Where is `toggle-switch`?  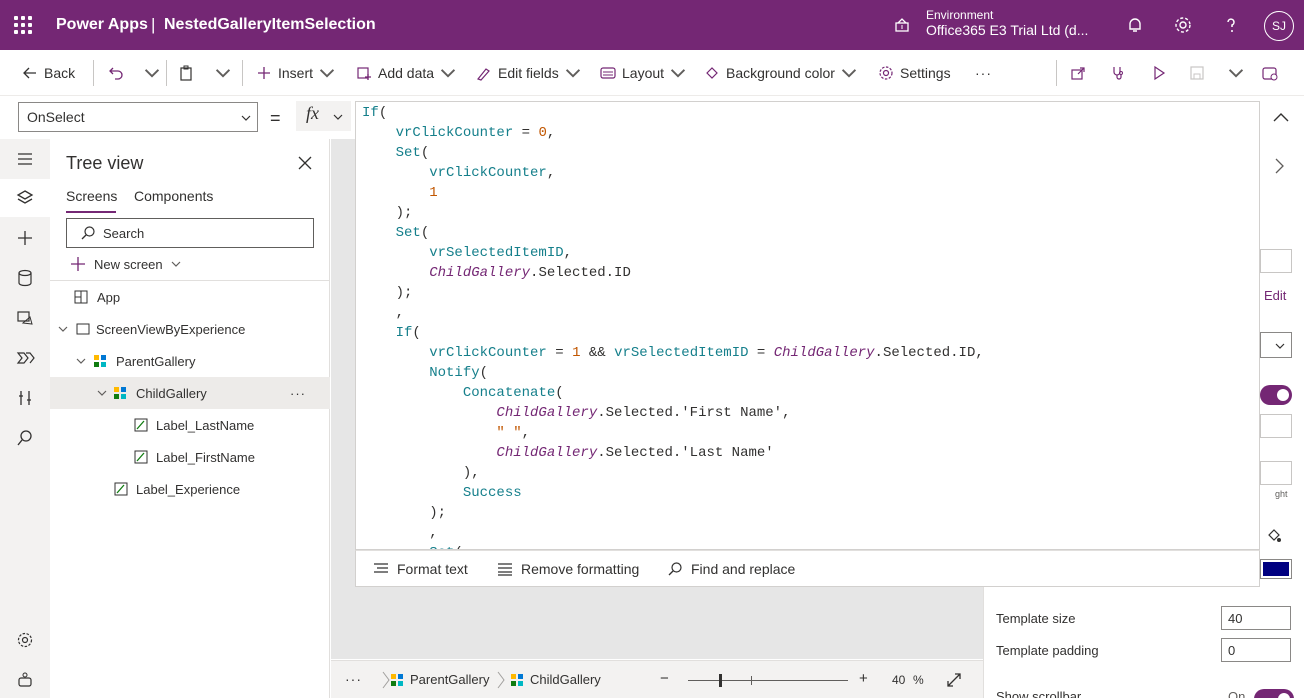 toggle-switch is located at coordinates (1276, 395).